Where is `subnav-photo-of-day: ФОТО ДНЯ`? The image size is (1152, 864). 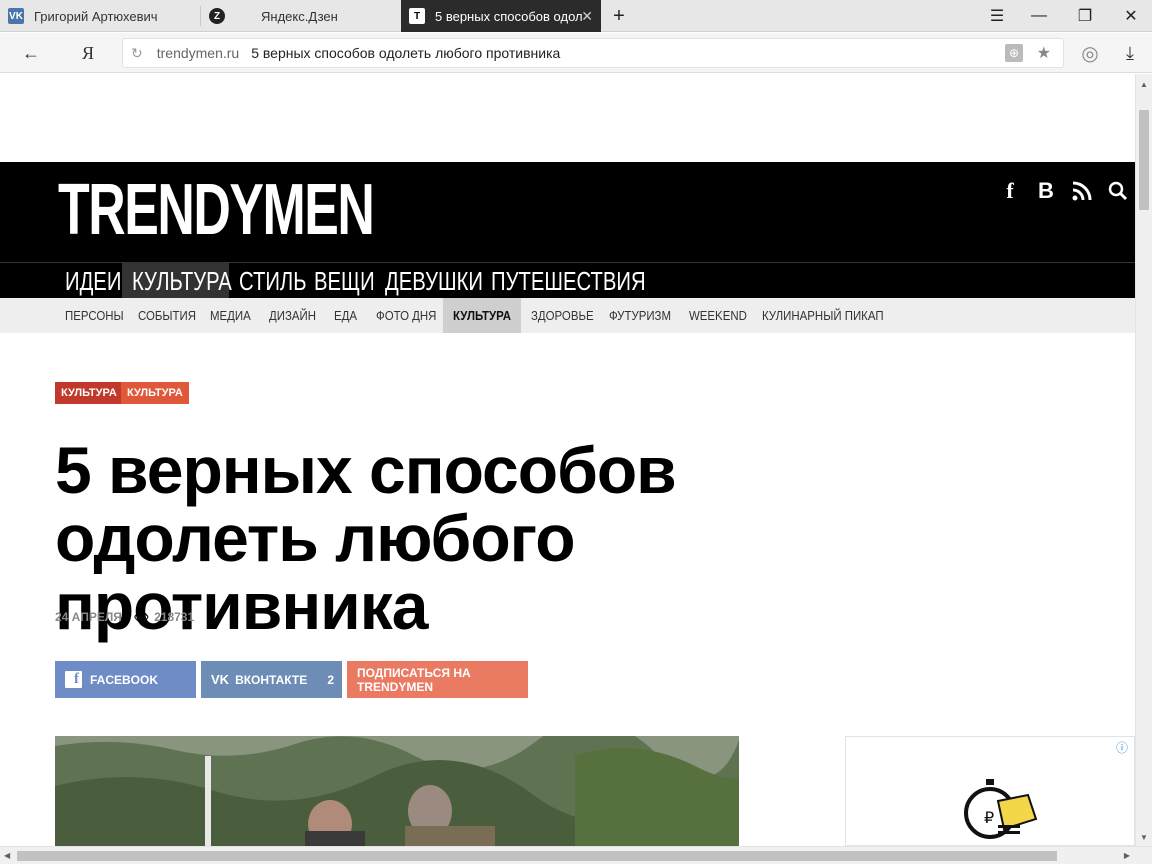
subnav-photo-of-day: ФОТО ДНЯ is located at coordinates (410, 315).